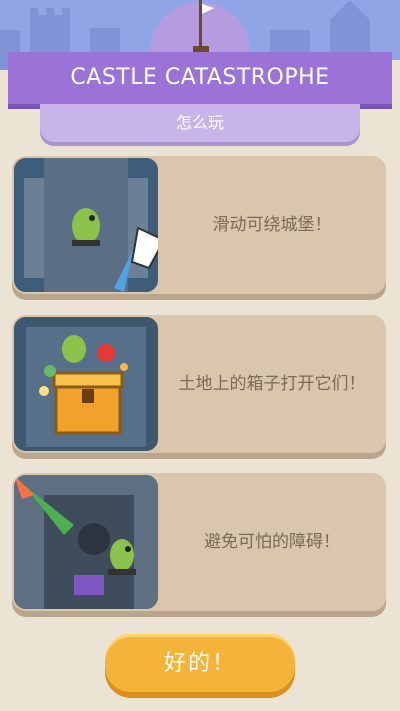 The height and width of the screenshot is (711, 400). I want to click on game-title: CASTLE CATASTROPHE, so click(200, 77).